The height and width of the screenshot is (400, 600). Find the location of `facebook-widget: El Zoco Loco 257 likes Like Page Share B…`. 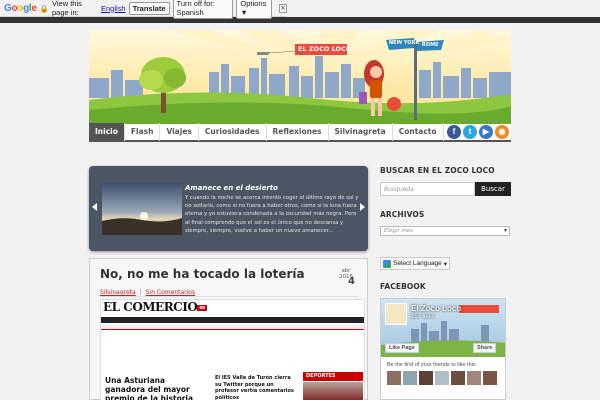

facebook-widget: El Zoco Loco 257 likes Like Page Share B… is located at coordinates (443, 349).